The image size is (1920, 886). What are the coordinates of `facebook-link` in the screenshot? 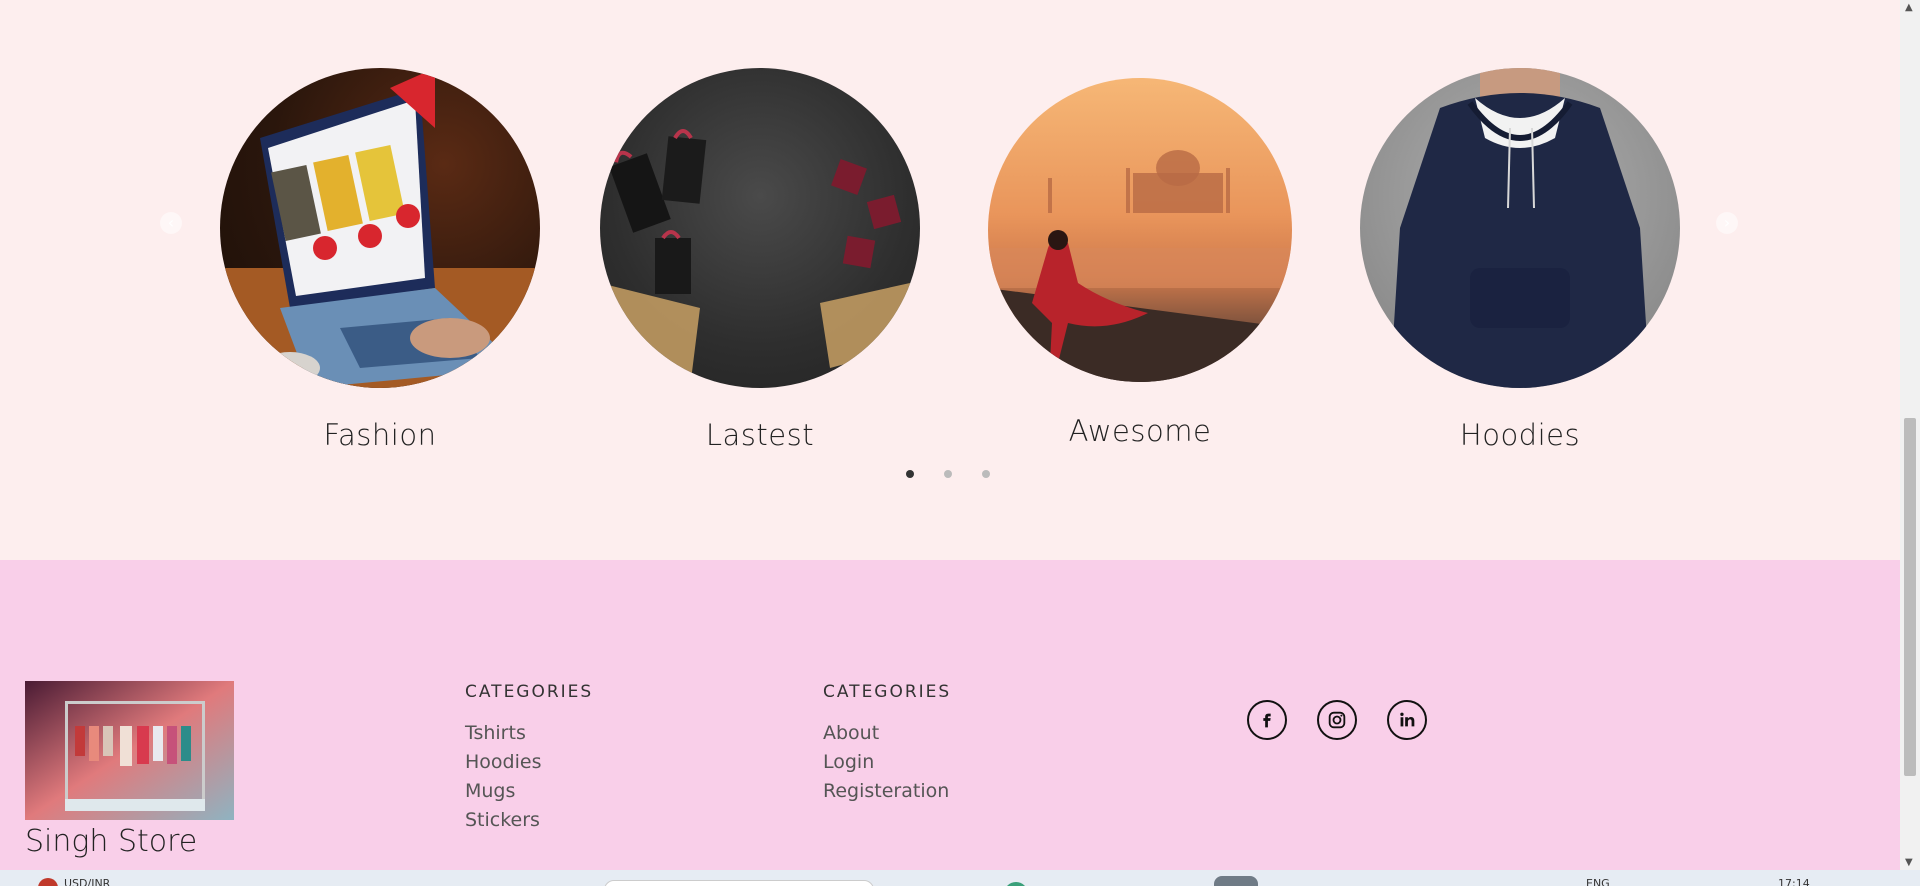 It's located at (1267, 720).